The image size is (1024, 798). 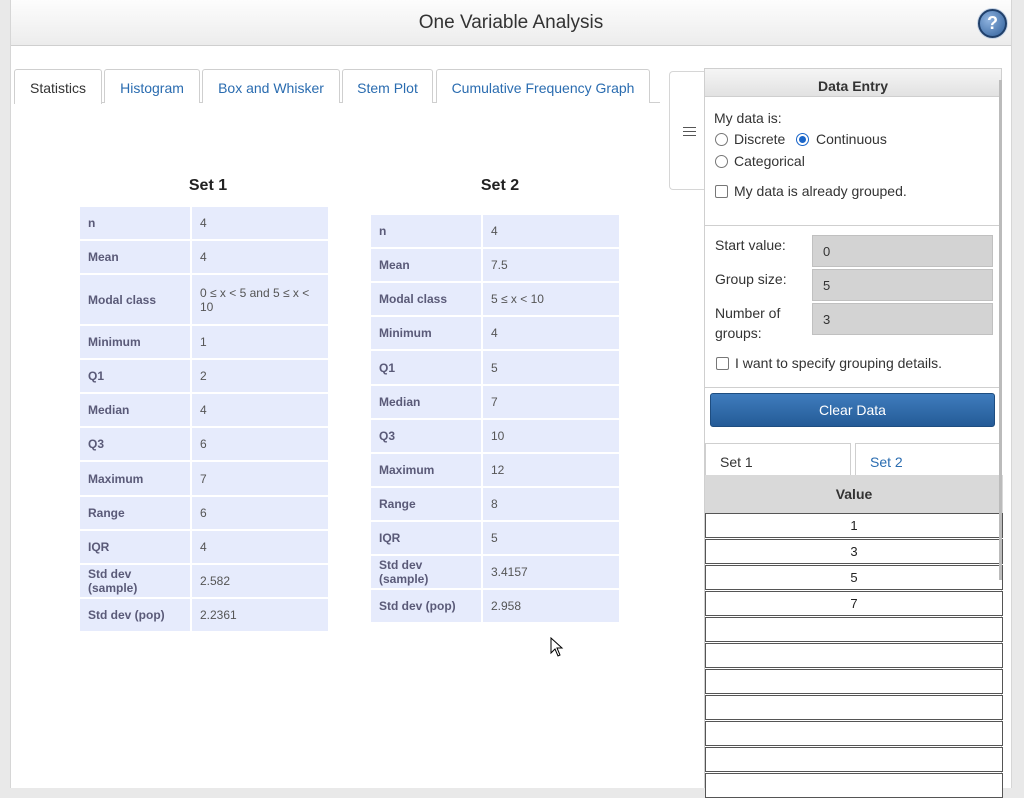 What do you see at coordinates (721, 191) in the screenshot?
I see `already-grouped-checkbox` at bounding box center [721, 191].